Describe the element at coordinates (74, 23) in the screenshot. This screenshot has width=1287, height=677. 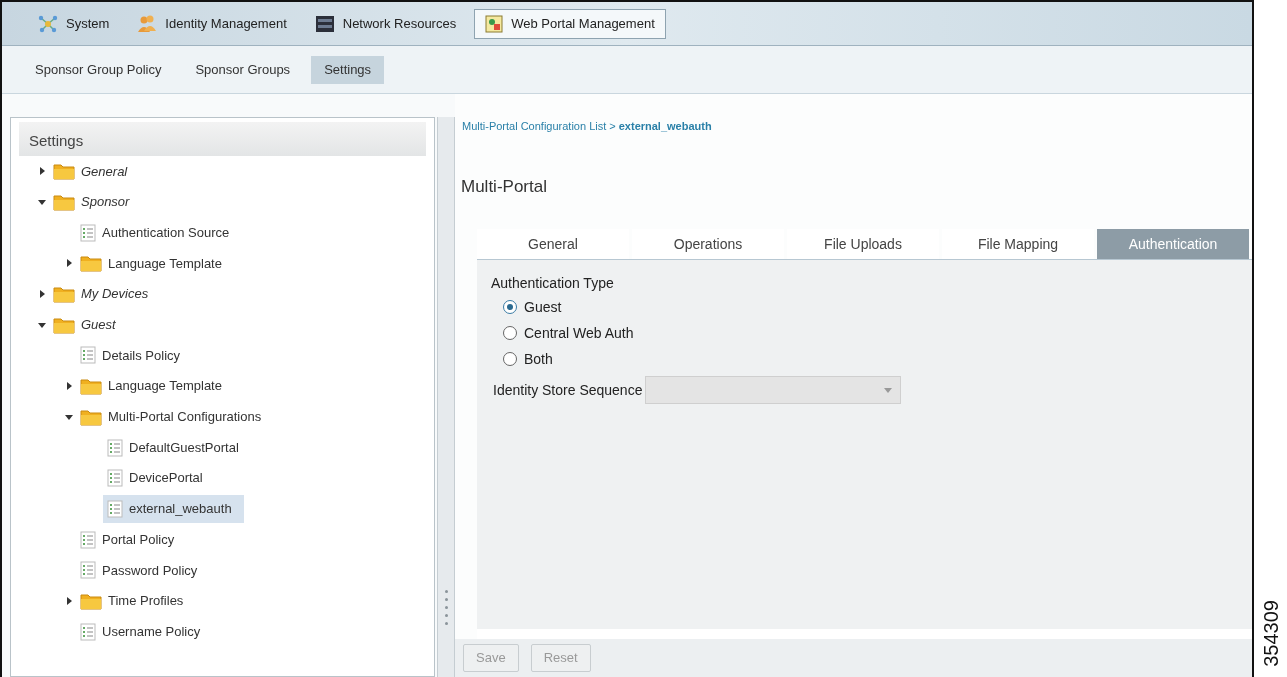
I see `top-tab: System` at that location.